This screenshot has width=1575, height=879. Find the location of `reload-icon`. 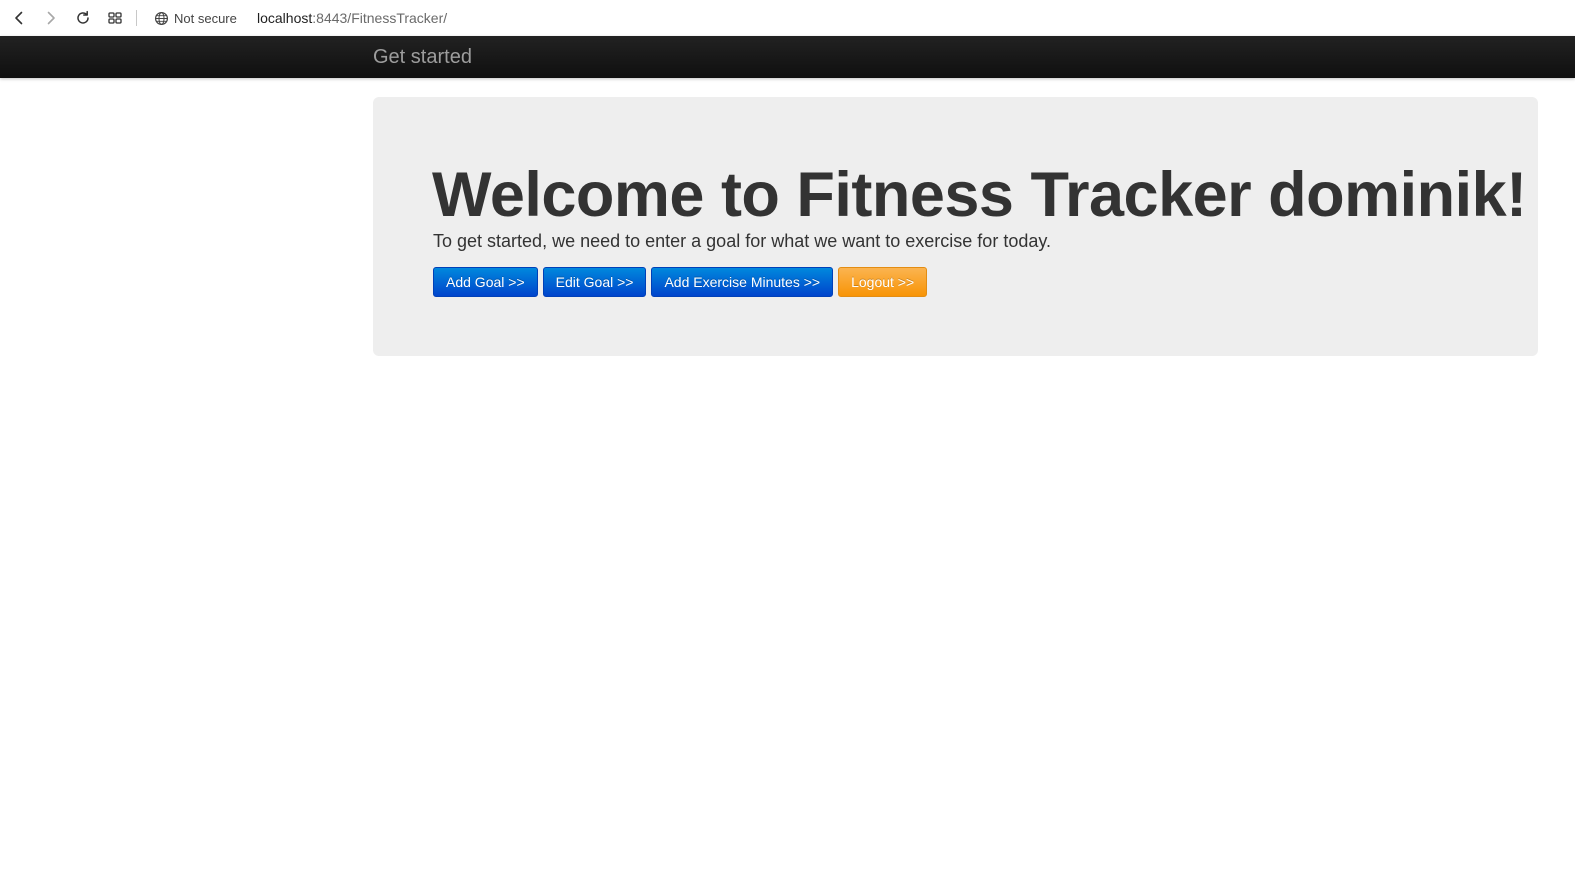

reload-icon is located at coordinates (83, 17).